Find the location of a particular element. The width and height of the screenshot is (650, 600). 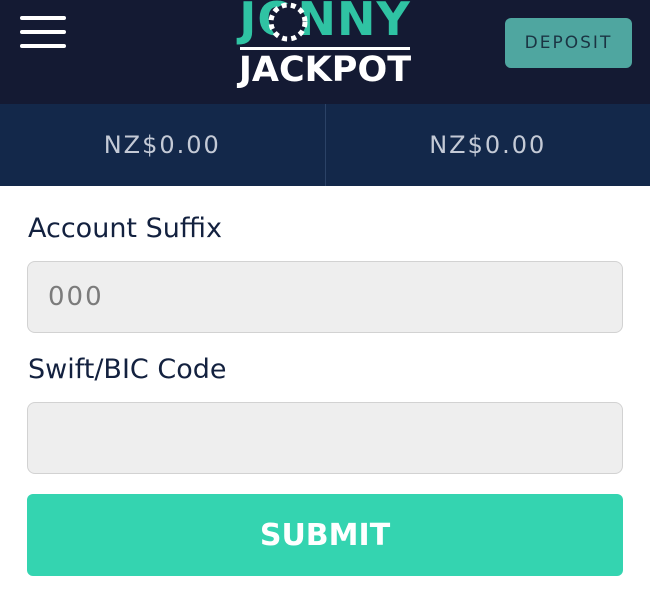

swift-bic-label: Swift/BIC Code is located at coordinates (127, 369).